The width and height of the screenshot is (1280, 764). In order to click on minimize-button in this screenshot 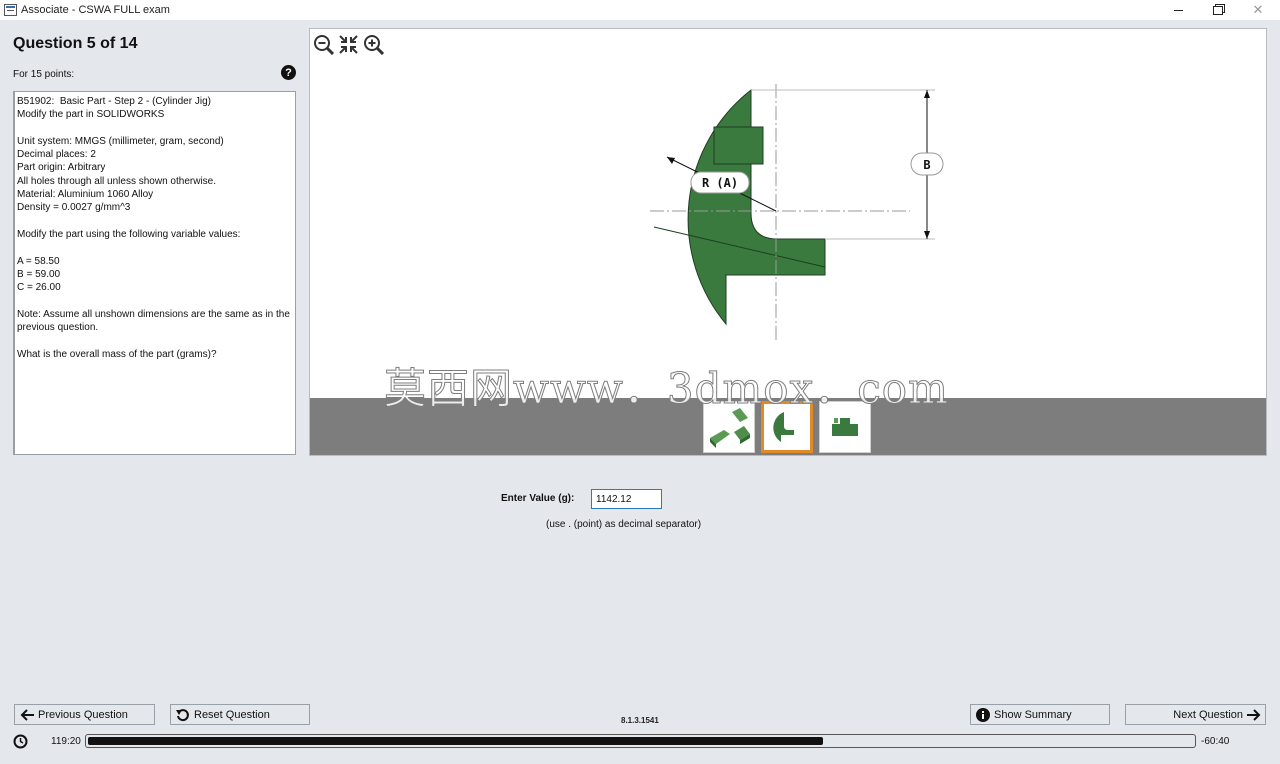, I will do `click(1178, 10)`.